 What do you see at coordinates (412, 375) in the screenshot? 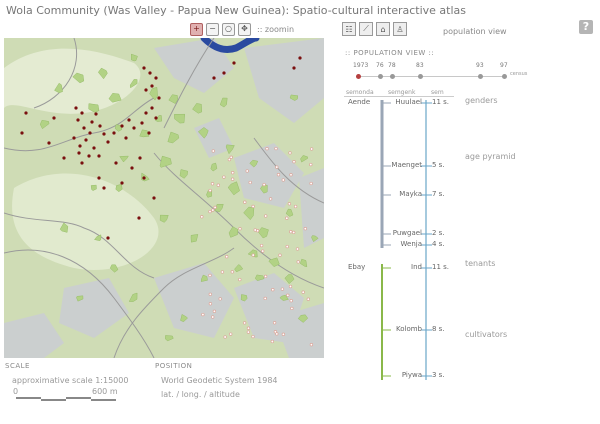
I see `semgenk-piywa: Piywa` at bounding box center [412, 375].